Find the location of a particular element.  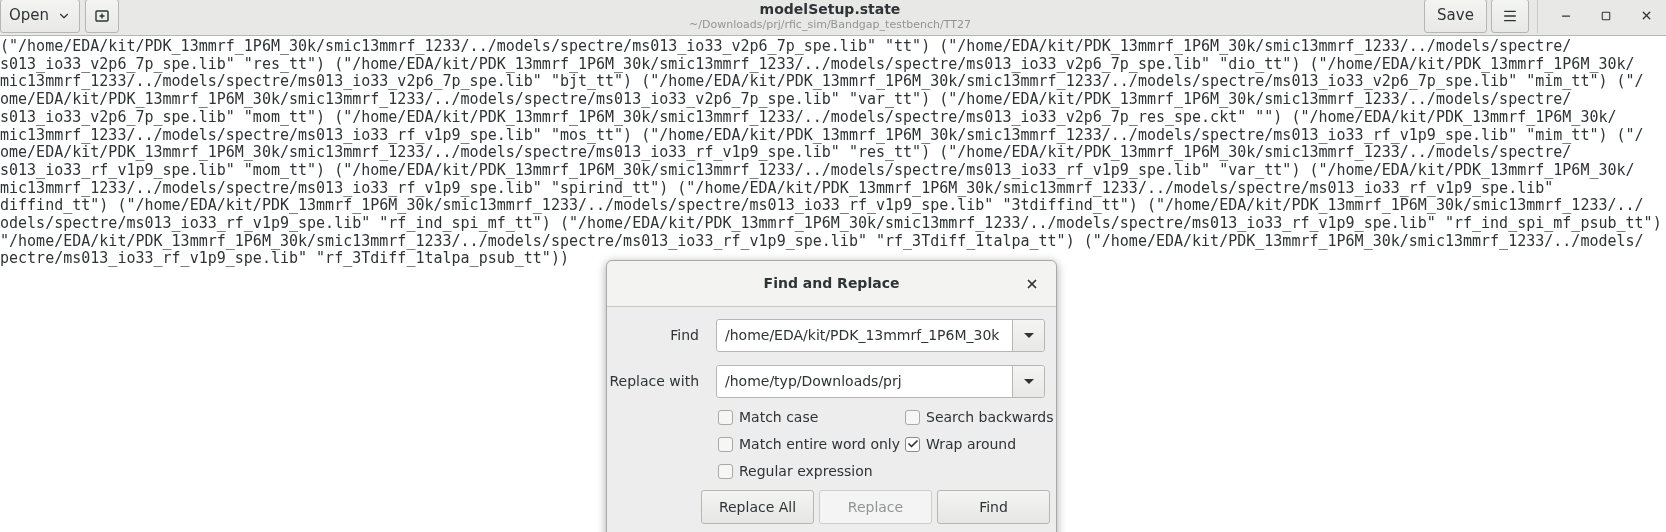

option-label: Regular expression is located at coordinates (806, 471).